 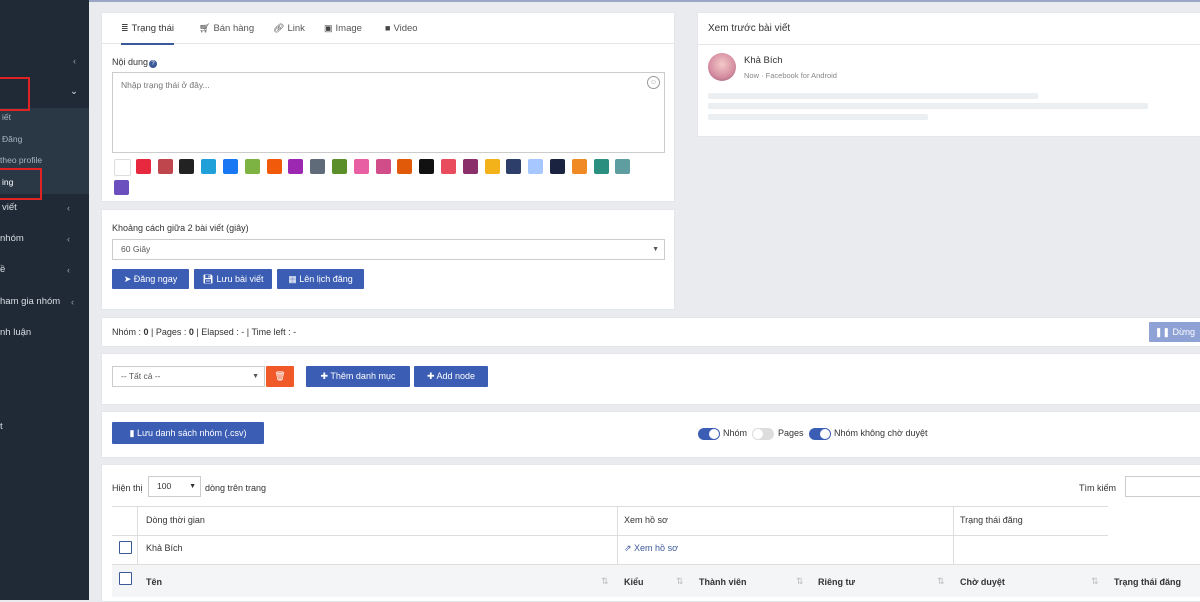 What do you see at coordinates (6, 117) in the screenshot?
I see `sidebar-subitem-1: iết` at bounding box center [6, 117].